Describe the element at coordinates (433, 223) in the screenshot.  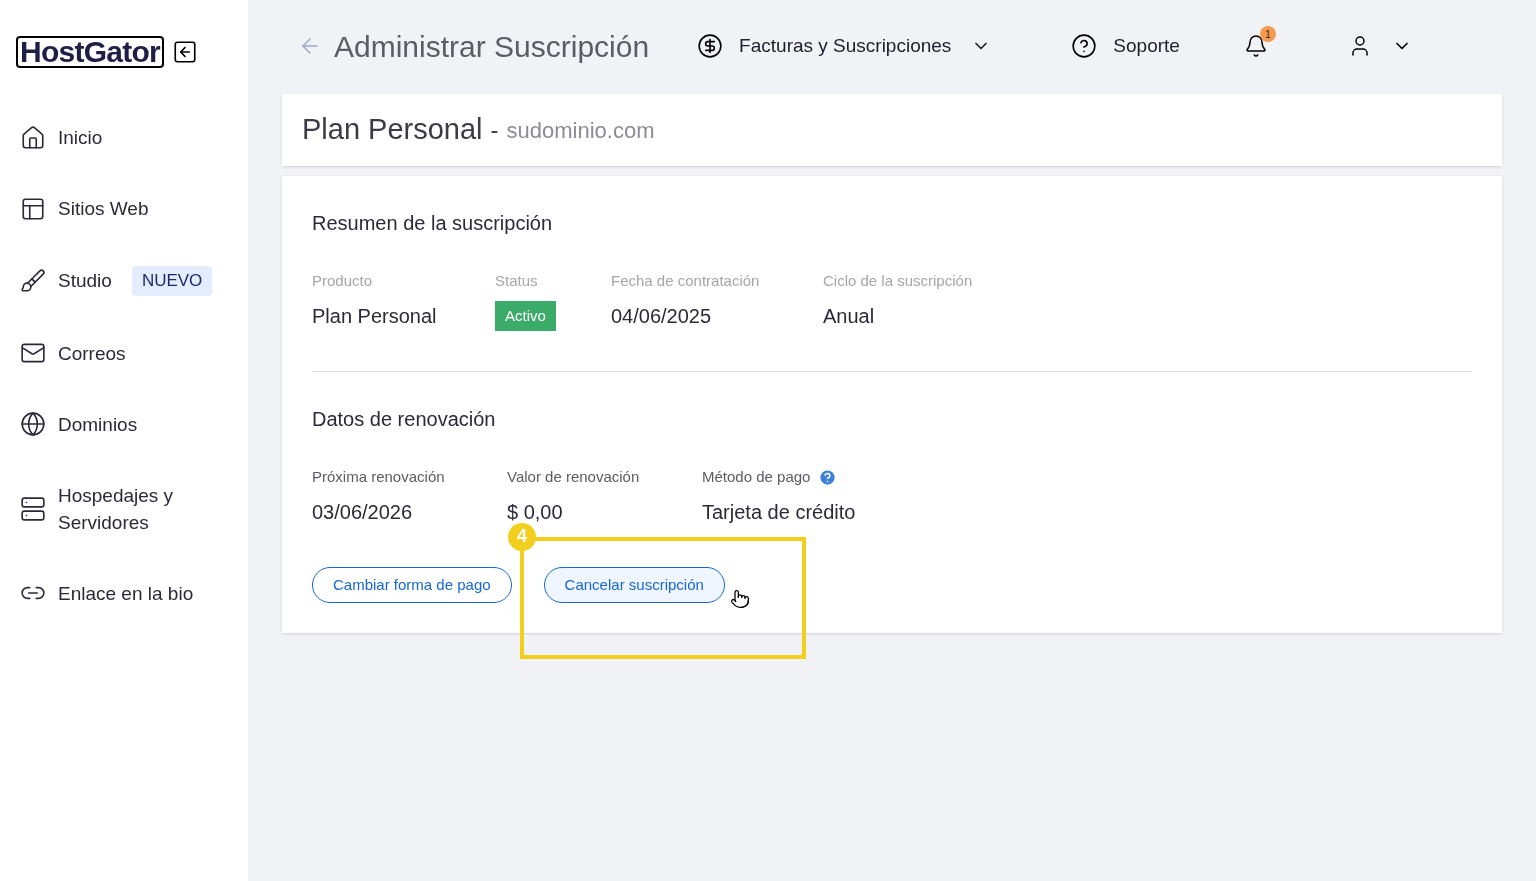
I see `section-title: Resumen de la suscripción` at that location.